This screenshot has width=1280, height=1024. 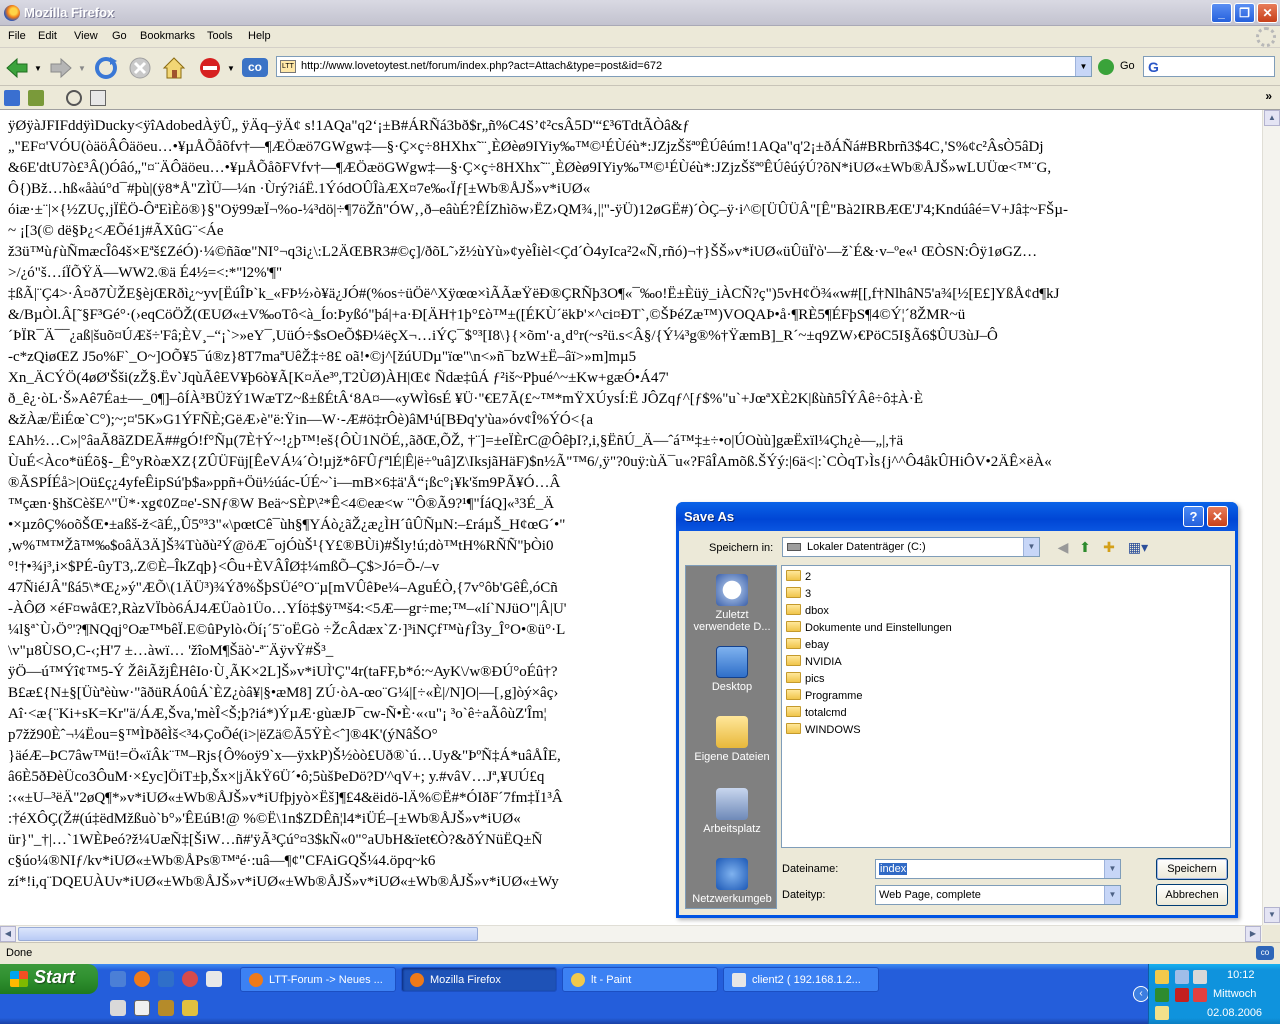 I want to click on adblock-dropdown-icon: ▼, so click(x=231, y=68).